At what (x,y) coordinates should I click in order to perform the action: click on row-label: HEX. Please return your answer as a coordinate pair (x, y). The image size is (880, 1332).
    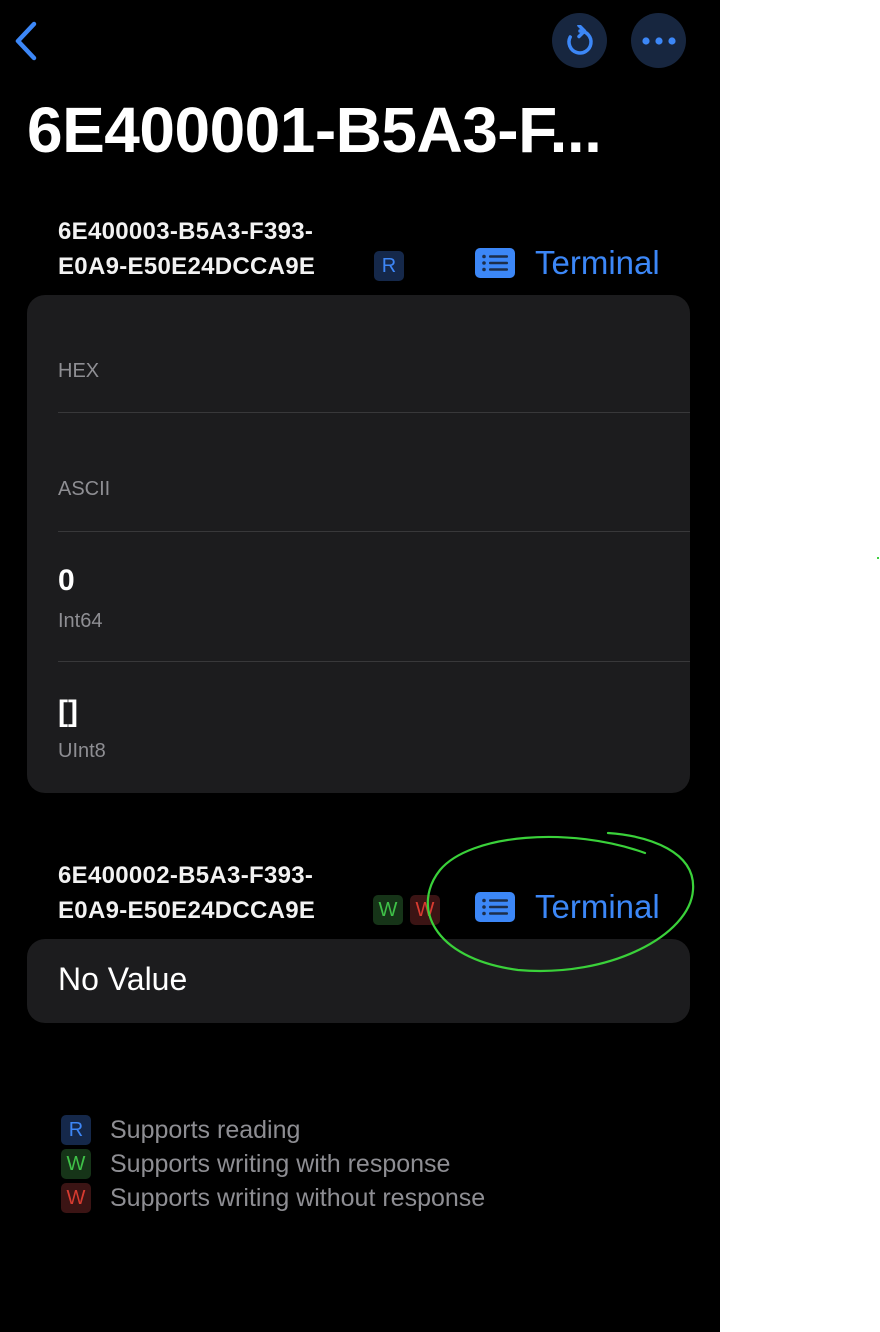
    Looking at the image, I should click on (79, 371).